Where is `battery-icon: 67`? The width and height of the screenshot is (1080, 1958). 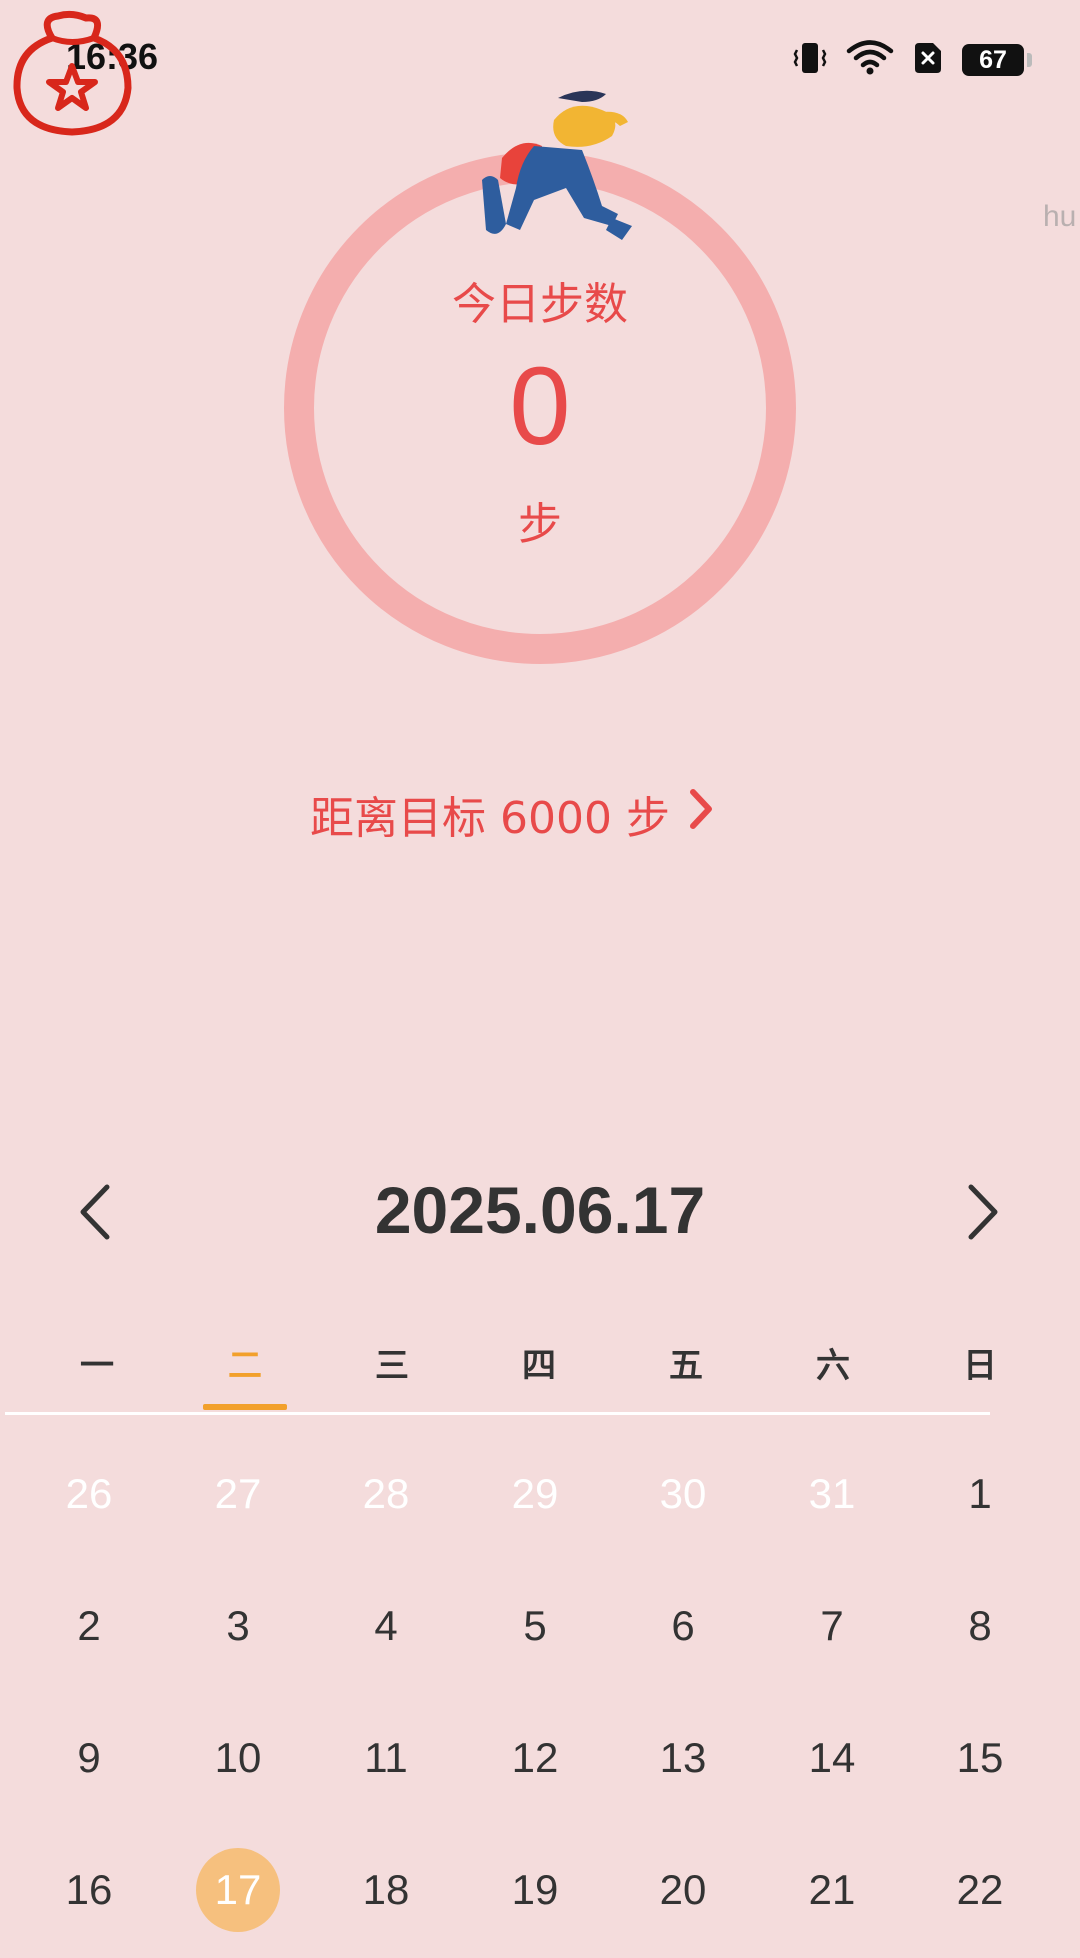
battery-icon: 67 is located at coordinates (997, 60).